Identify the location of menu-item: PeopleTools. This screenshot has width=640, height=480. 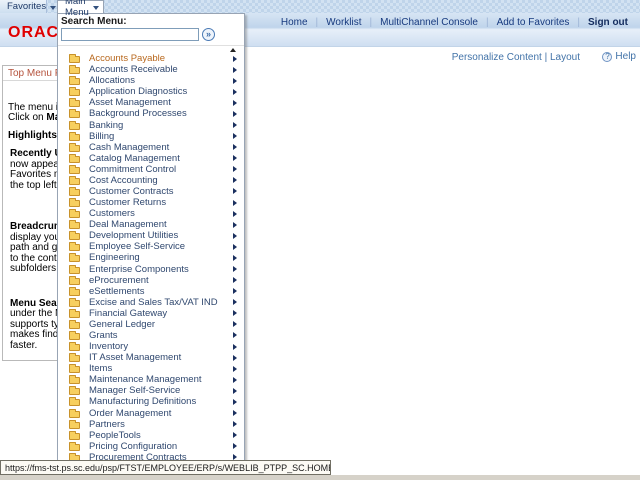
(151, 435).